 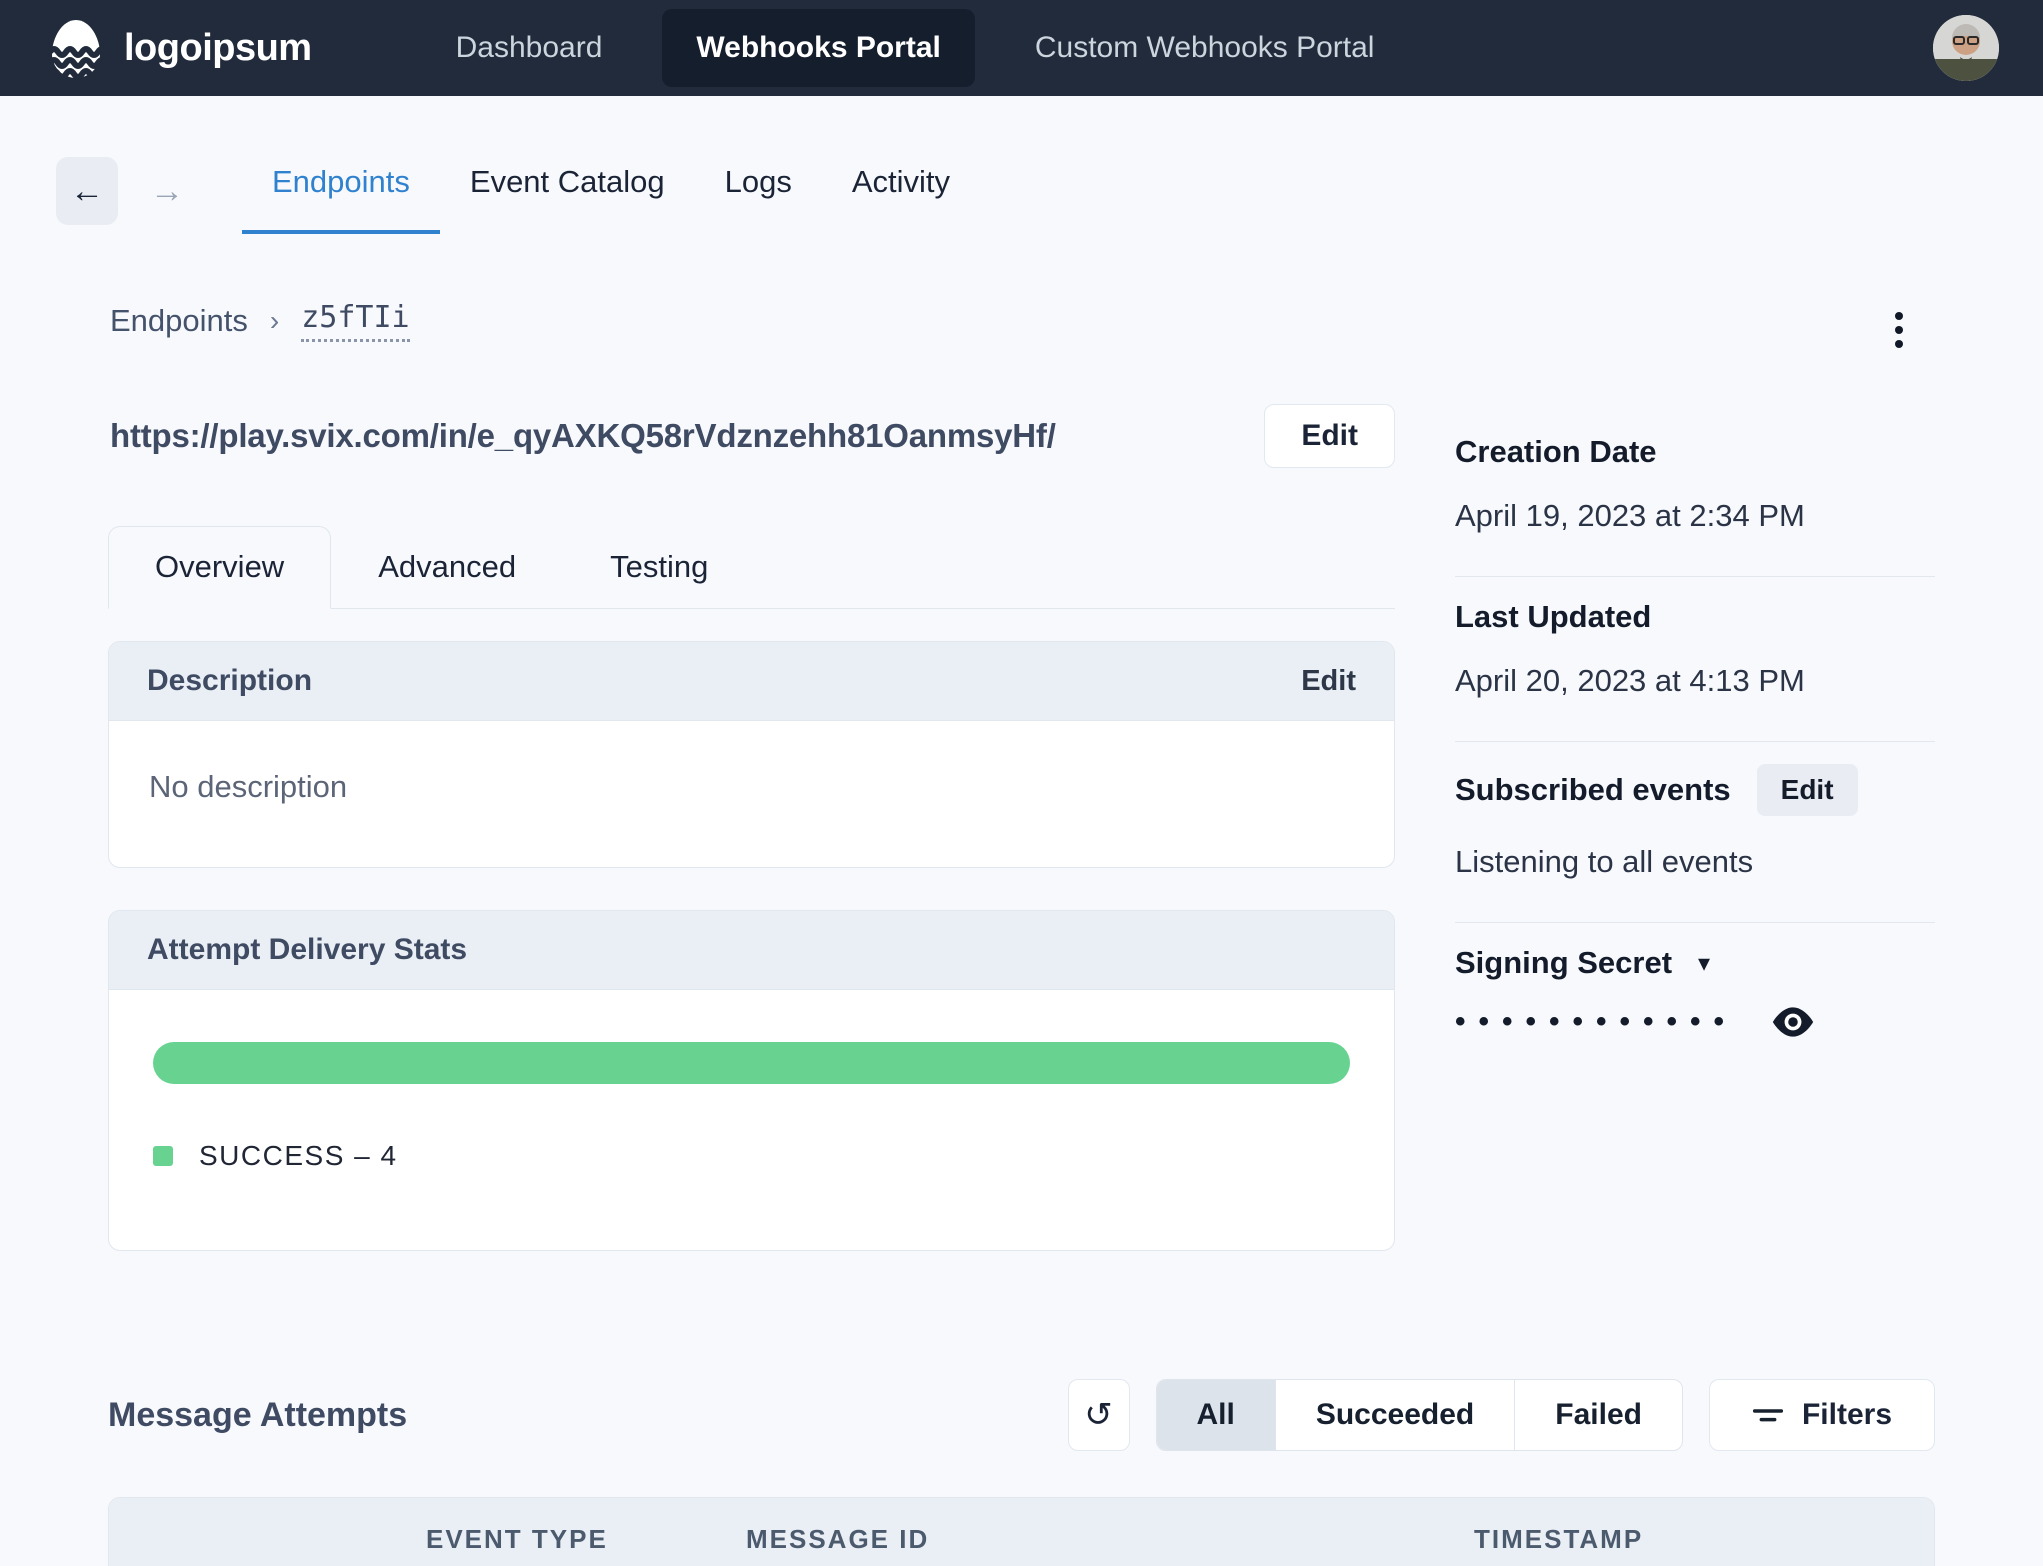 I want to click on last-updated-value: April 20, 2023 at 4:13 PM, so click(x=1630, y=680).